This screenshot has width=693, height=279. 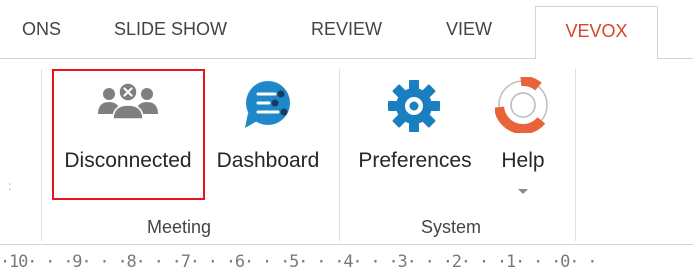 What do you see at coordinates (10, 186) in the screenshot?
I see `previous-group-edge: :` at bounding box center [10, 186].